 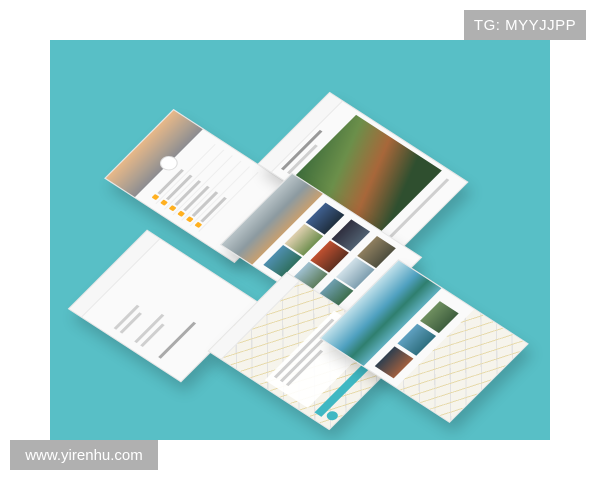 I want to click on watermark-telegram: TG: MYYJJPP, so click(x=525, y=25).